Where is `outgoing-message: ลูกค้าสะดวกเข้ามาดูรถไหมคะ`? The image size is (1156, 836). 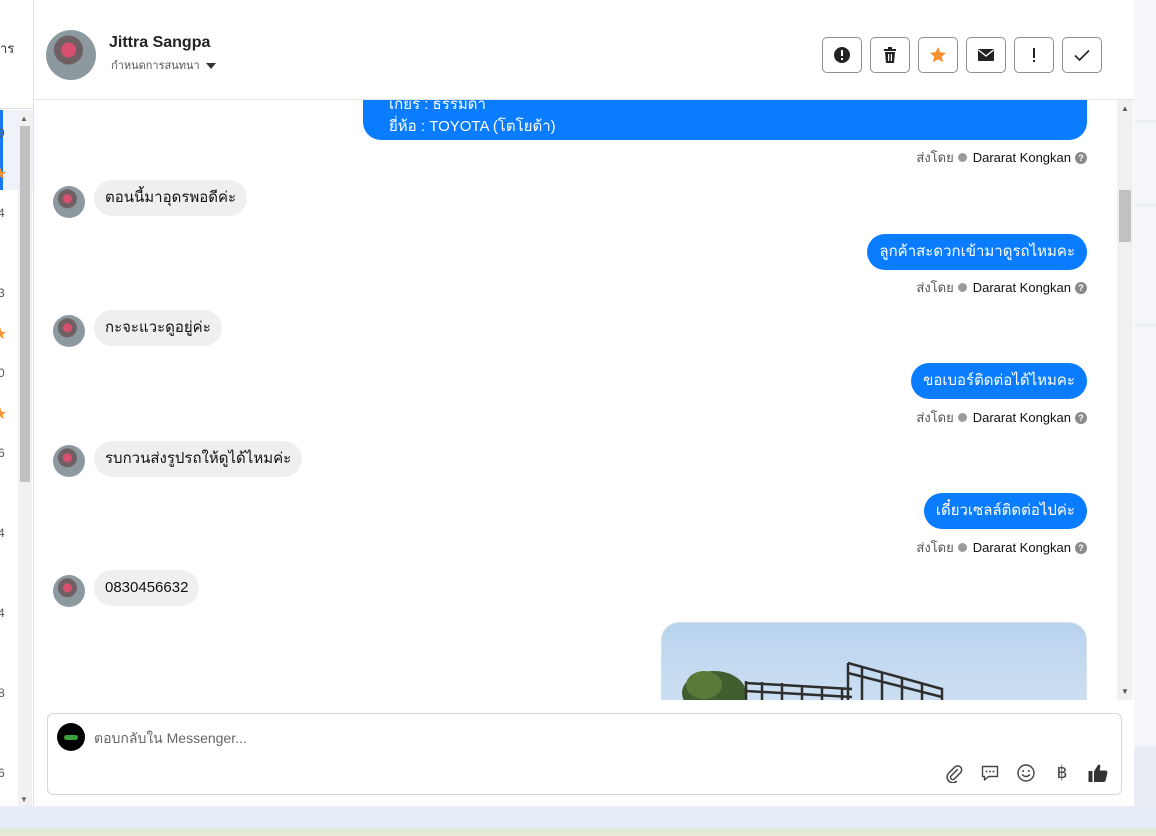 outgoing-message: ลูกค้าสะดวกเข้ามาดูรถไหมคะ is located at coordinates (977, 252).